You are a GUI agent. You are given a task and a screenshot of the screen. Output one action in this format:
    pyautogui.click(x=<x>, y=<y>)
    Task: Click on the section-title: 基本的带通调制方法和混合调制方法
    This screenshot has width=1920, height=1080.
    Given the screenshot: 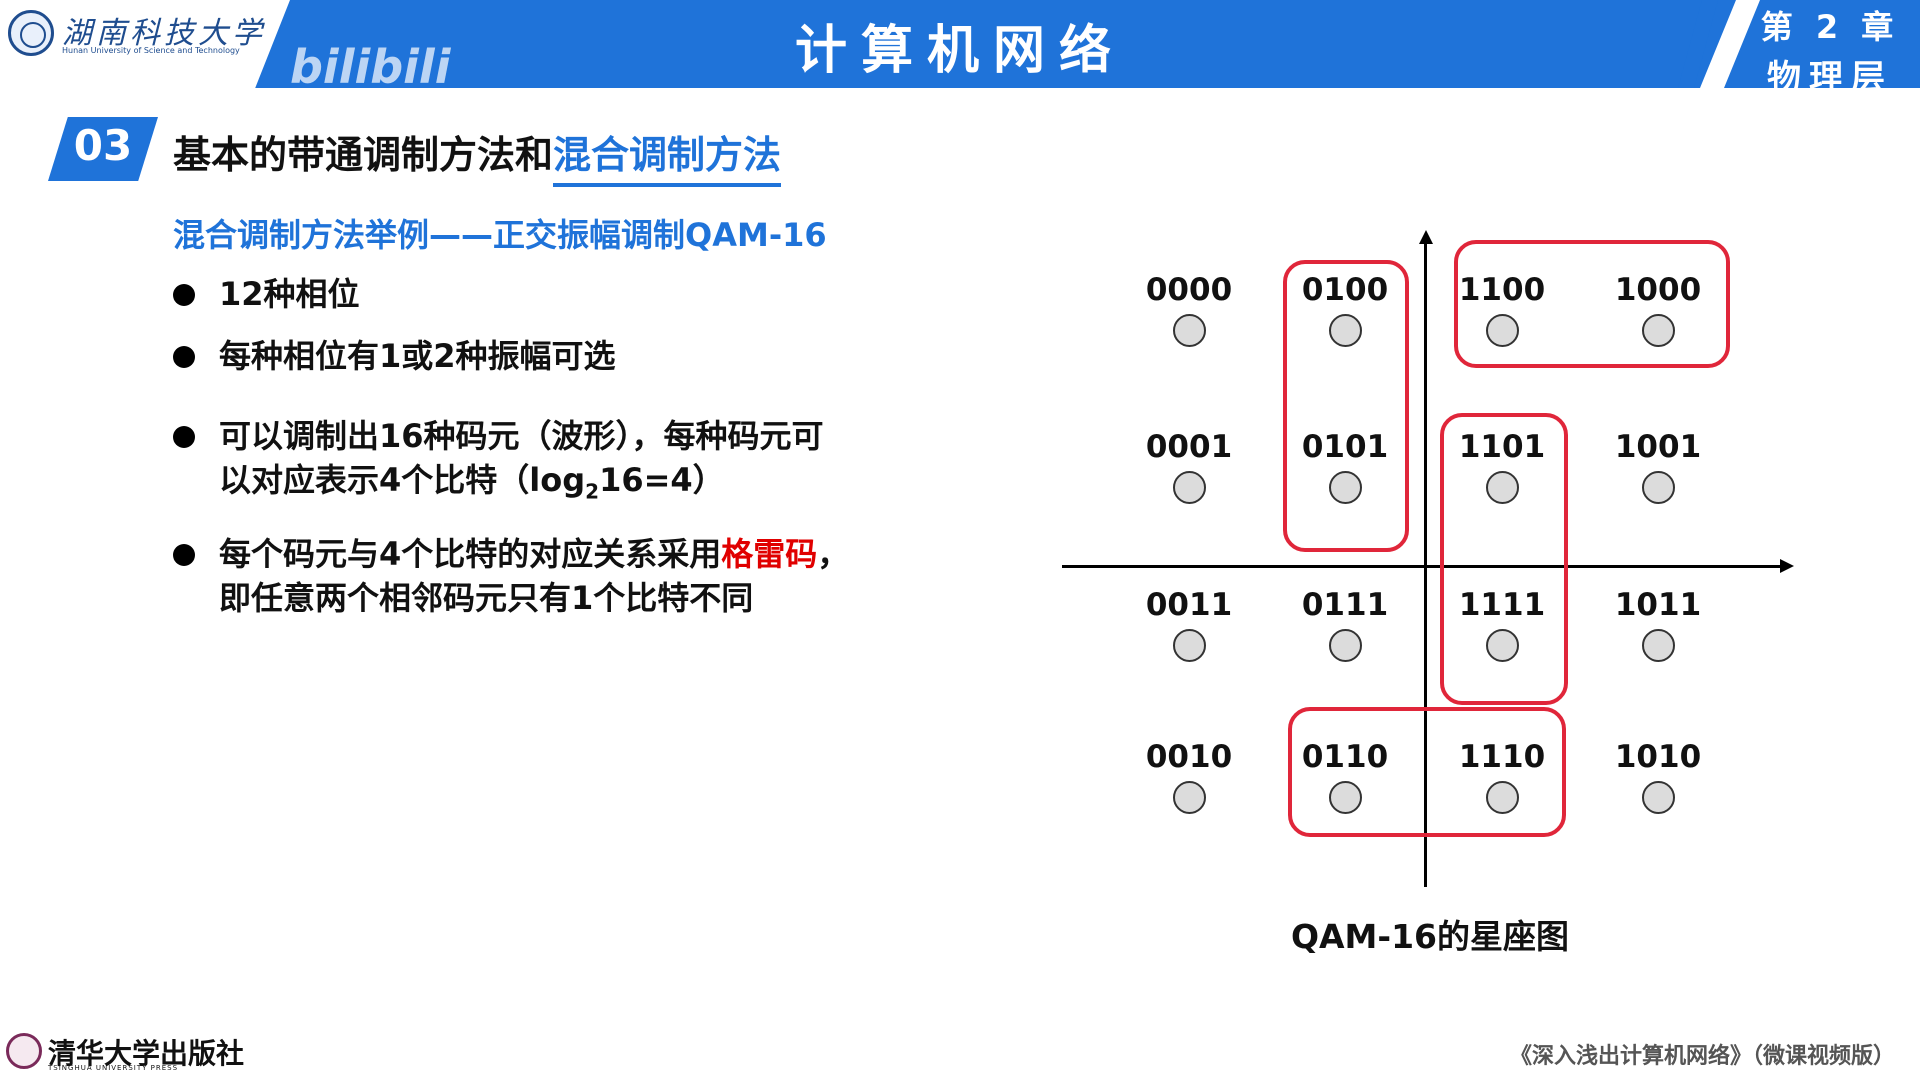 What is the action you would take?
    pyautogui.click(x=477, y=155)
    